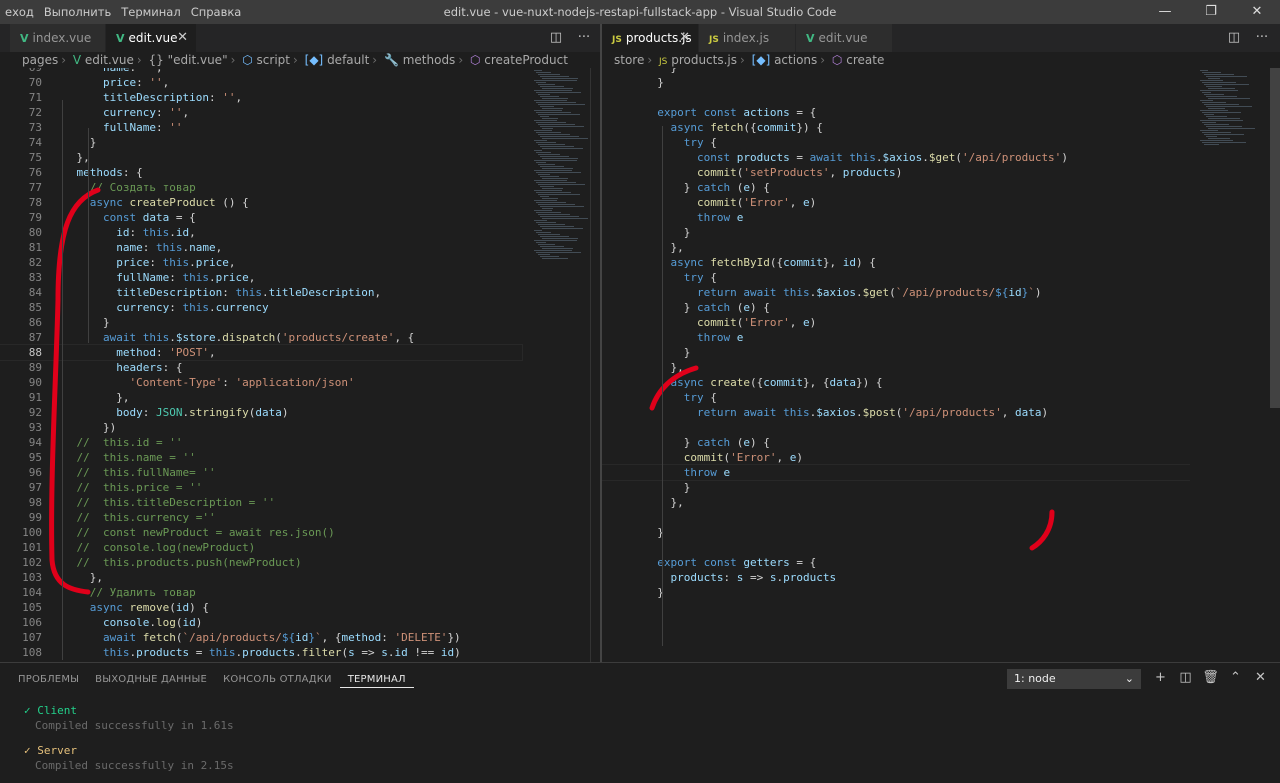 This screenshot has height=783, width=1280. Describe the element at coordinates (262, 187) in the screenshot. I see `code-line: 77 // Создать товар` at that location.